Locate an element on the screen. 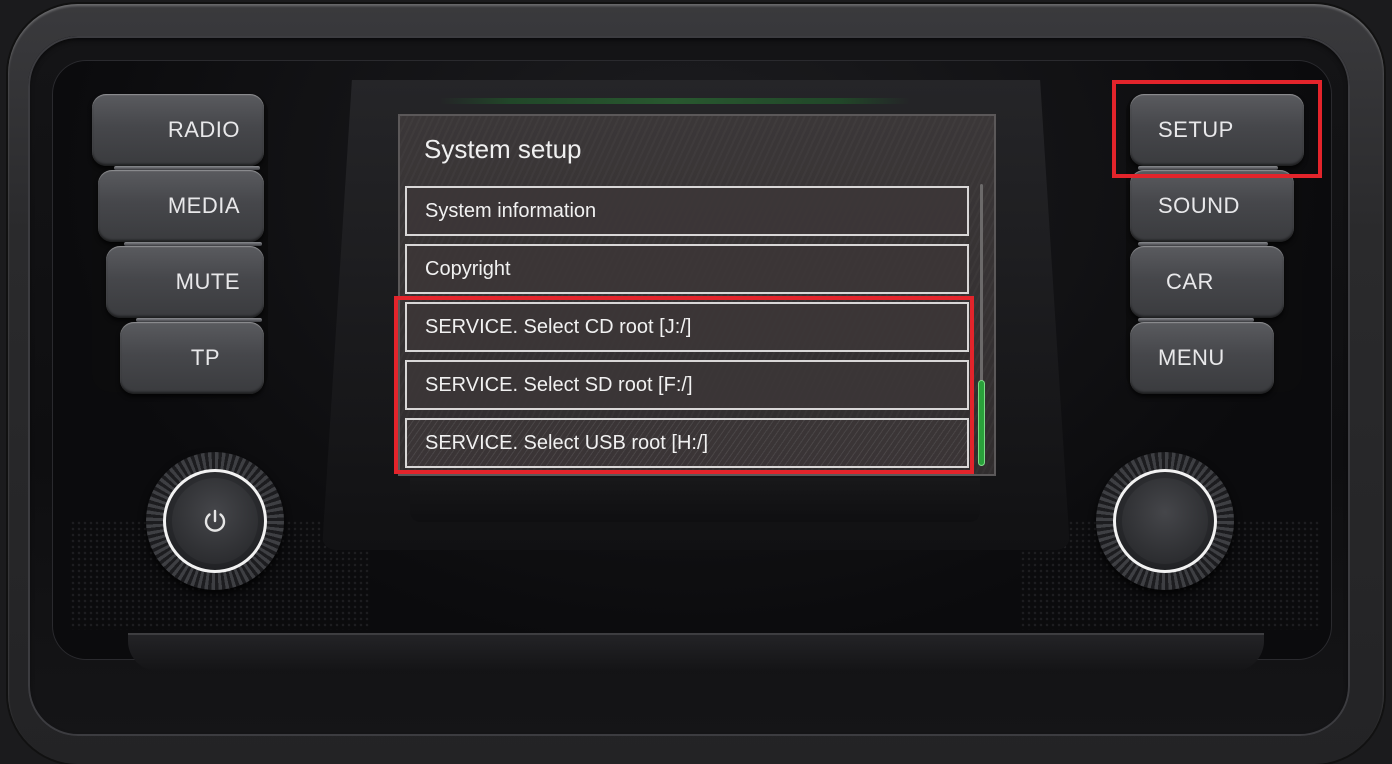  menu-item-label: System information is located at coordinates (511, 210).